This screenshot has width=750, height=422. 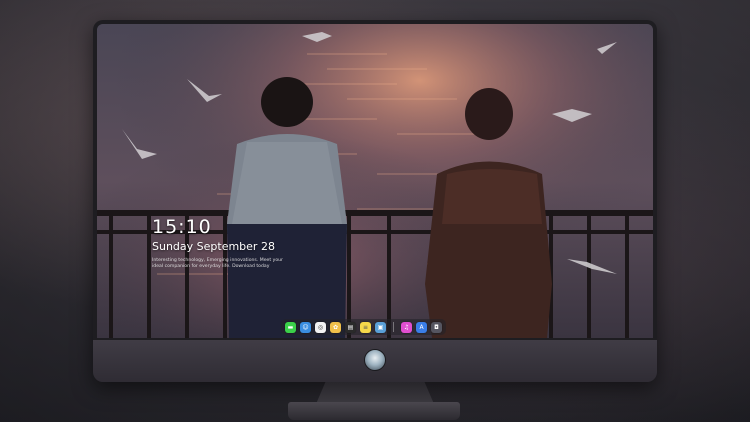 I want to click on lock-screen-time: 15:10, so click(x=182, y=227).